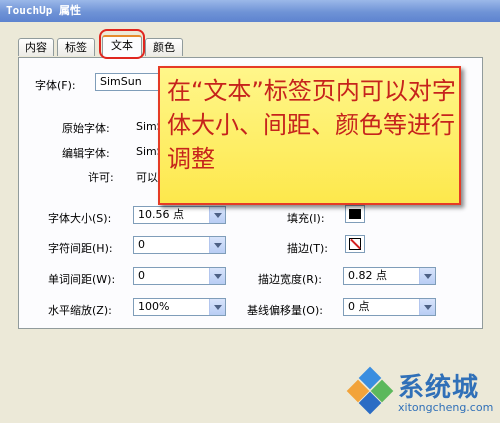 The image size is (500, 423). I want to click on watermark-logo-icon, so click(370, 391).